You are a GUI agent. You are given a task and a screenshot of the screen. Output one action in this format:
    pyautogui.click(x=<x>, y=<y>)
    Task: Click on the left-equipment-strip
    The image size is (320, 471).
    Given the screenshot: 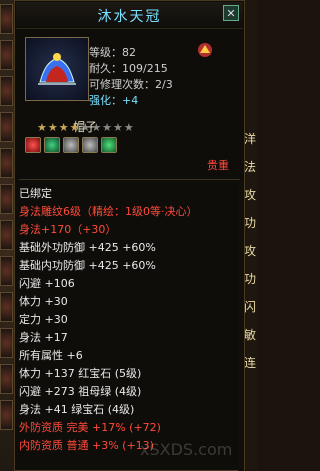 What is the action you would take?
    pyautogui.click(x=7, y=235)
    